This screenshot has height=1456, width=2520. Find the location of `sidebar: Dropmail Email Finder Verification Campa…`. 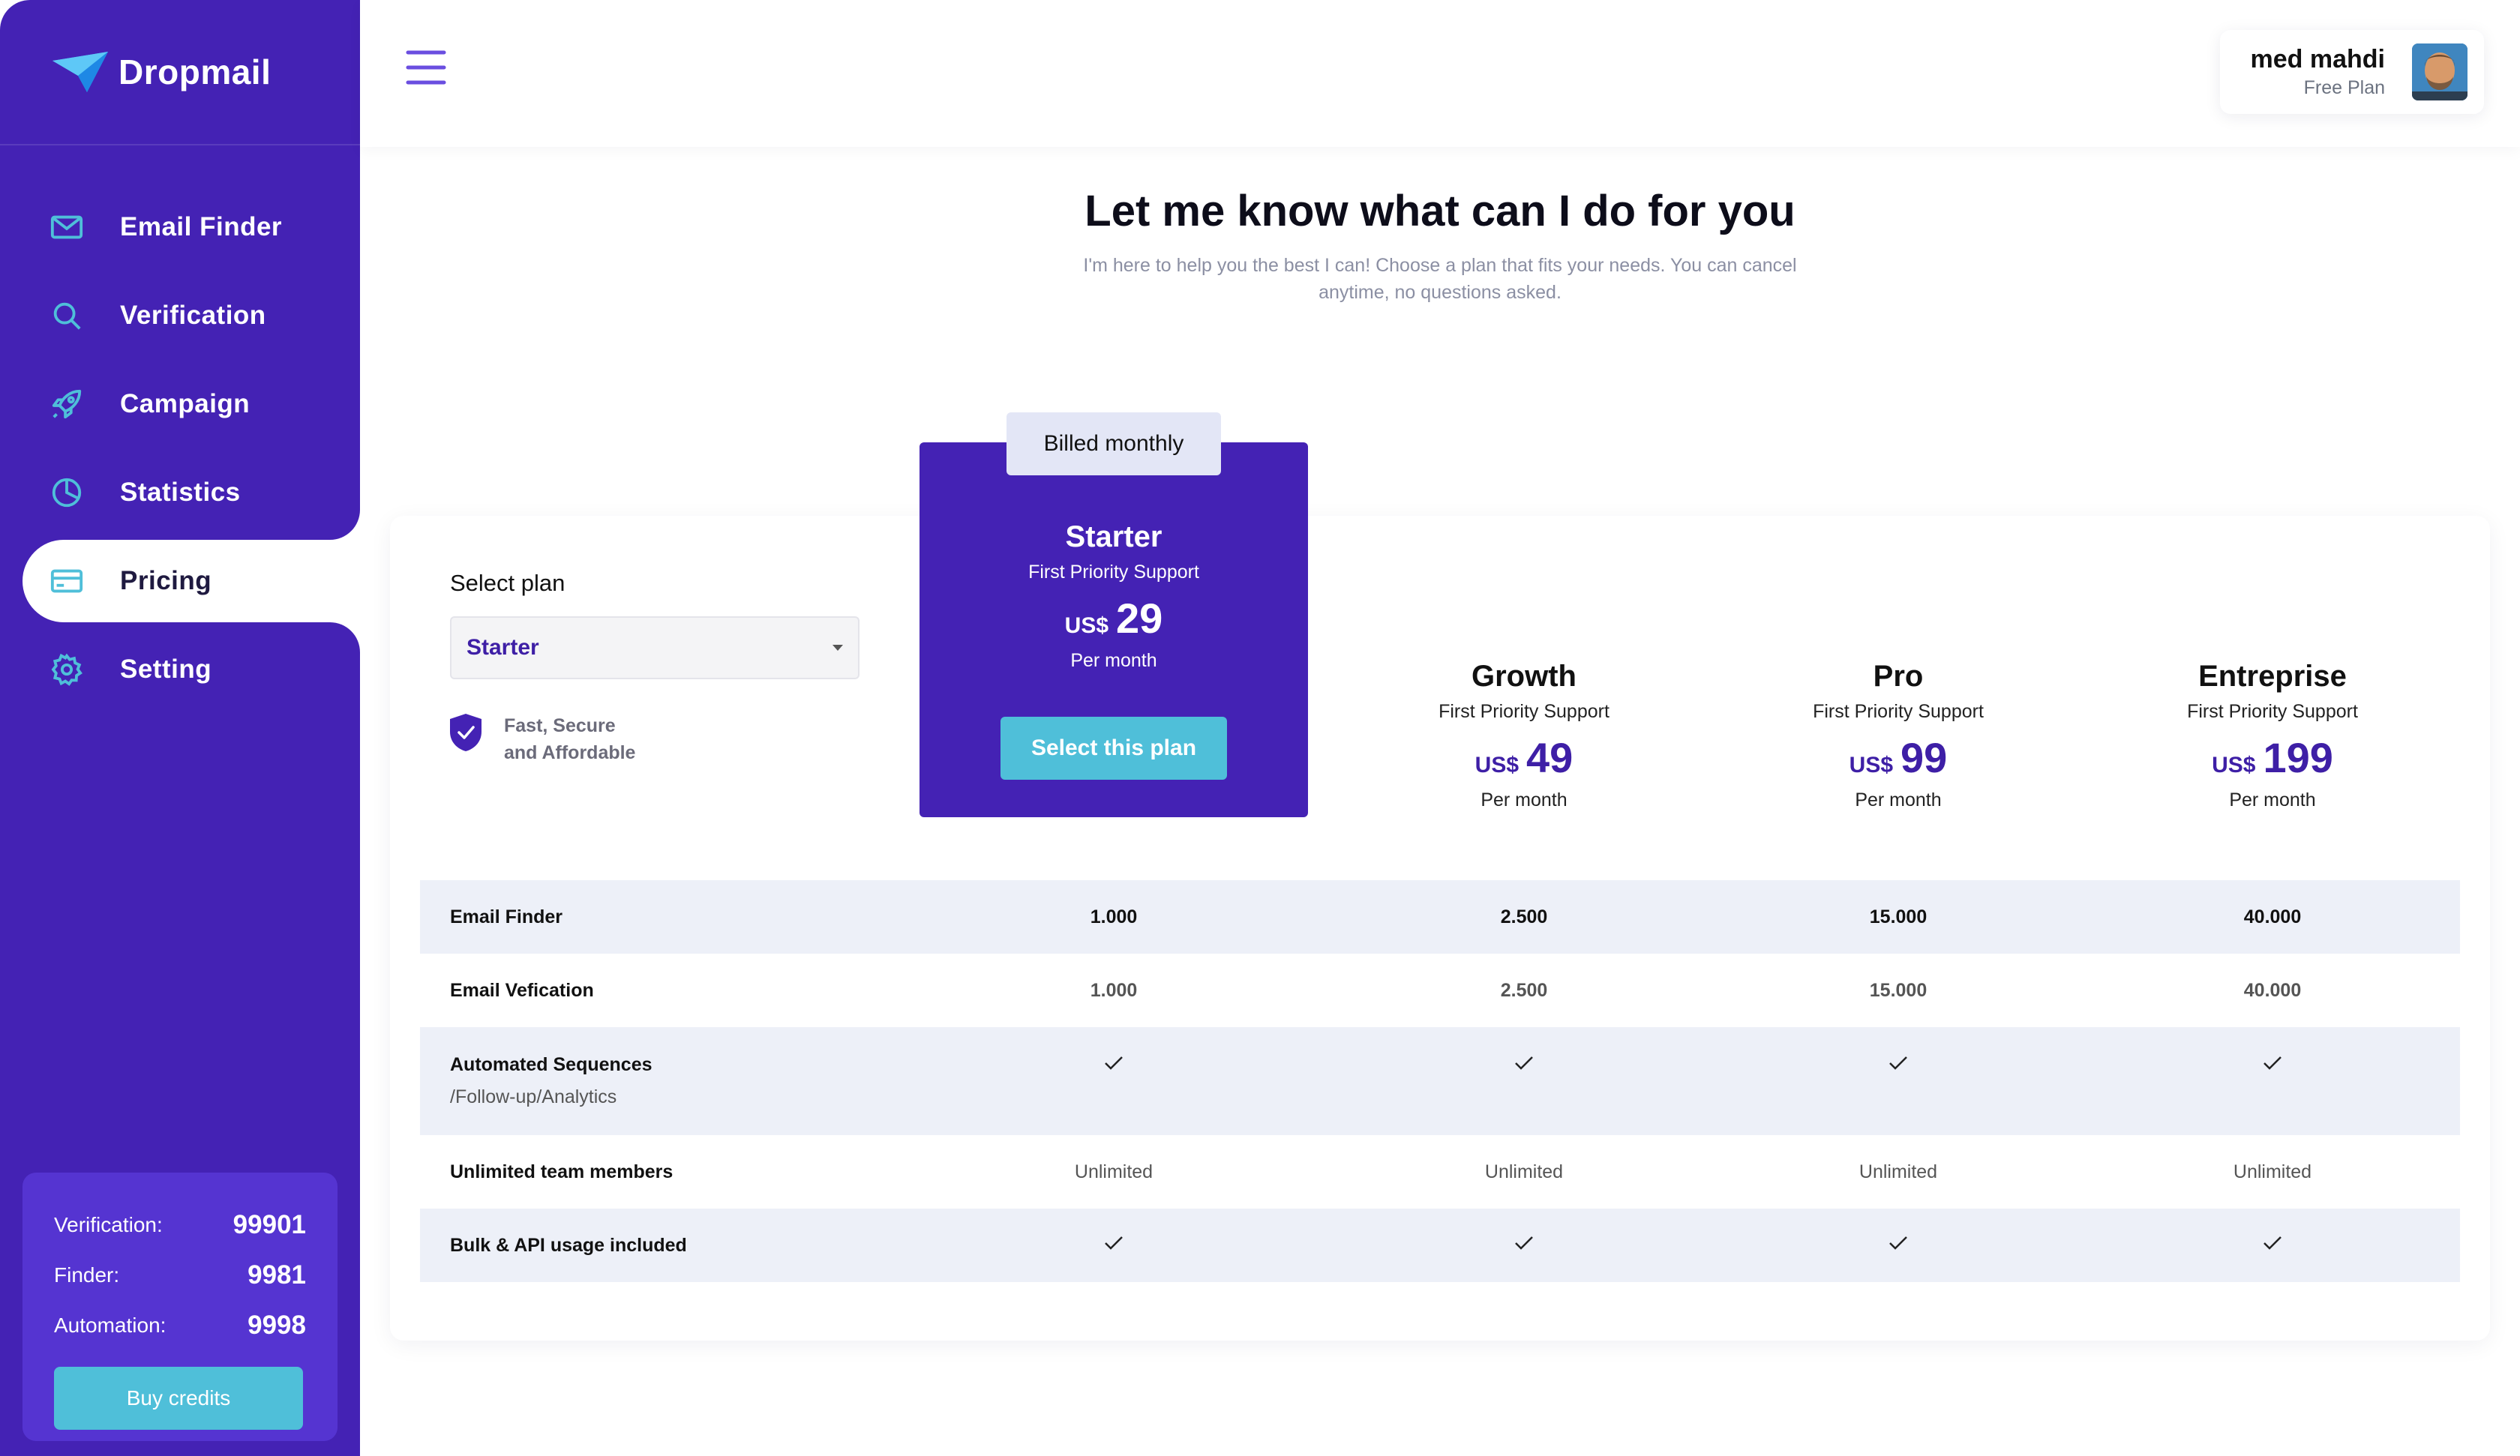

sidebar: Dropmail Email Finder Verification Campa… is located at coordinates (180, 728).